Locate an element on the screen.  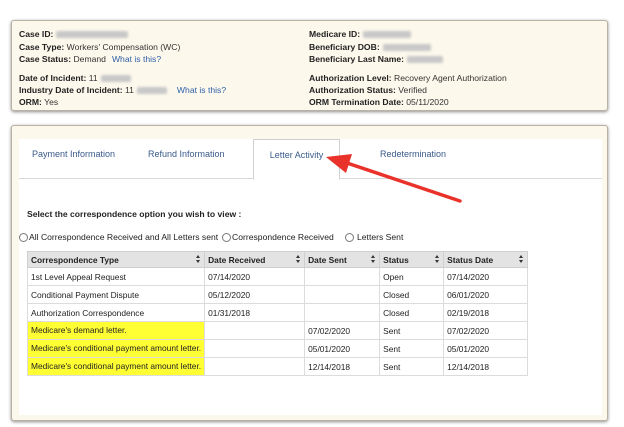
cell-correspondence-type: Authorization Correspondence is located at coordinates (116, 312).